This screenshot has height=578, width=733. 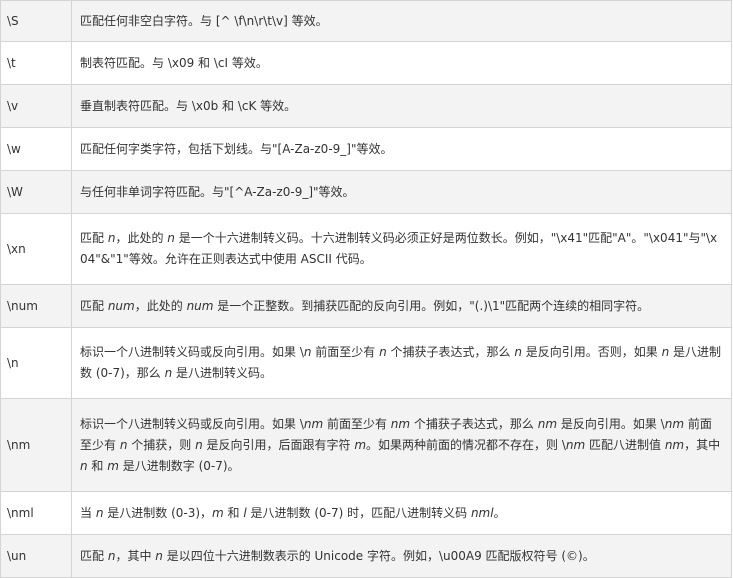 I want to click on description-text: 当, so click(x=88, y=512).